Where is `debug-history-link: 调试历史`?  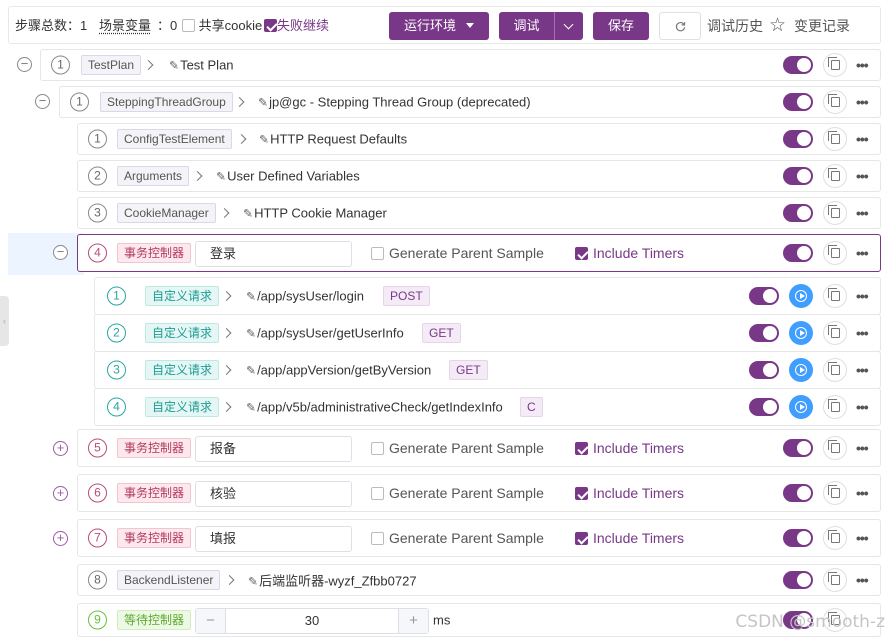 debug-history-link: 调试历史 is located at coordinates (735, 26).